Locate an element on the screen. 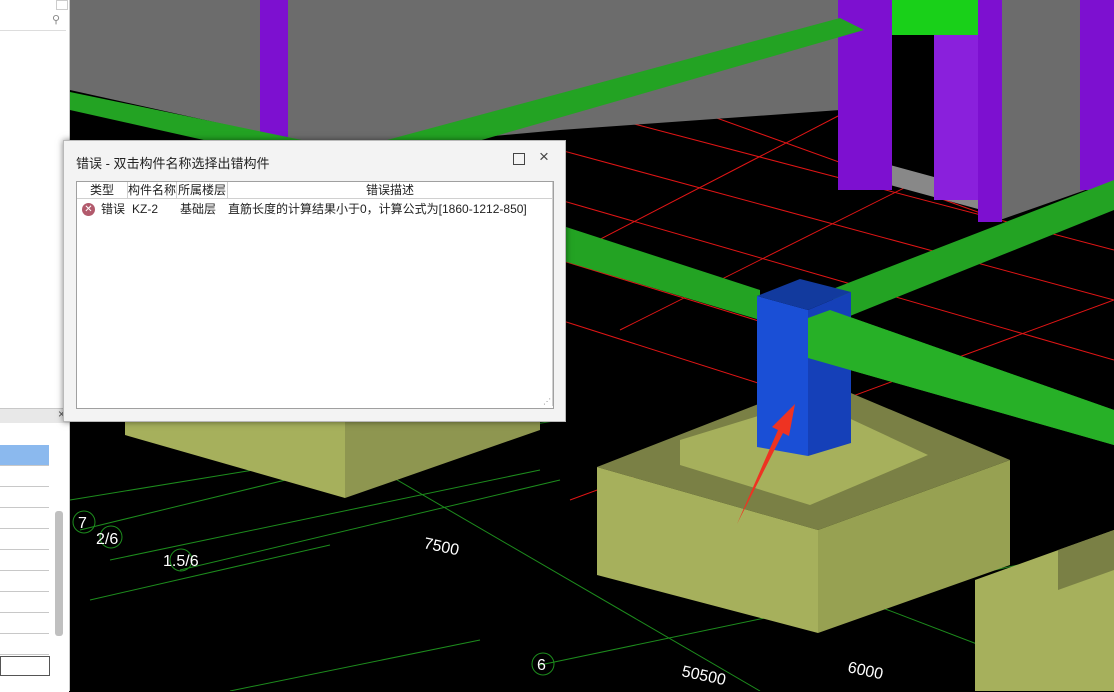 The image size is (1114, 692). error-icon: ✕ is located at coordinates (88, 209).